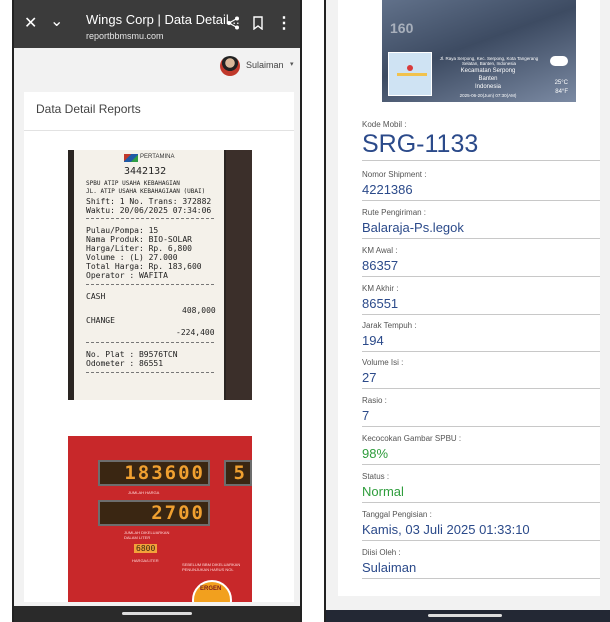  Describe the element at coordinates (133, 183) in the screenshot. I see `receipt-line: SPBU ATIP USAHA KEBAHAGIAN` at that location.